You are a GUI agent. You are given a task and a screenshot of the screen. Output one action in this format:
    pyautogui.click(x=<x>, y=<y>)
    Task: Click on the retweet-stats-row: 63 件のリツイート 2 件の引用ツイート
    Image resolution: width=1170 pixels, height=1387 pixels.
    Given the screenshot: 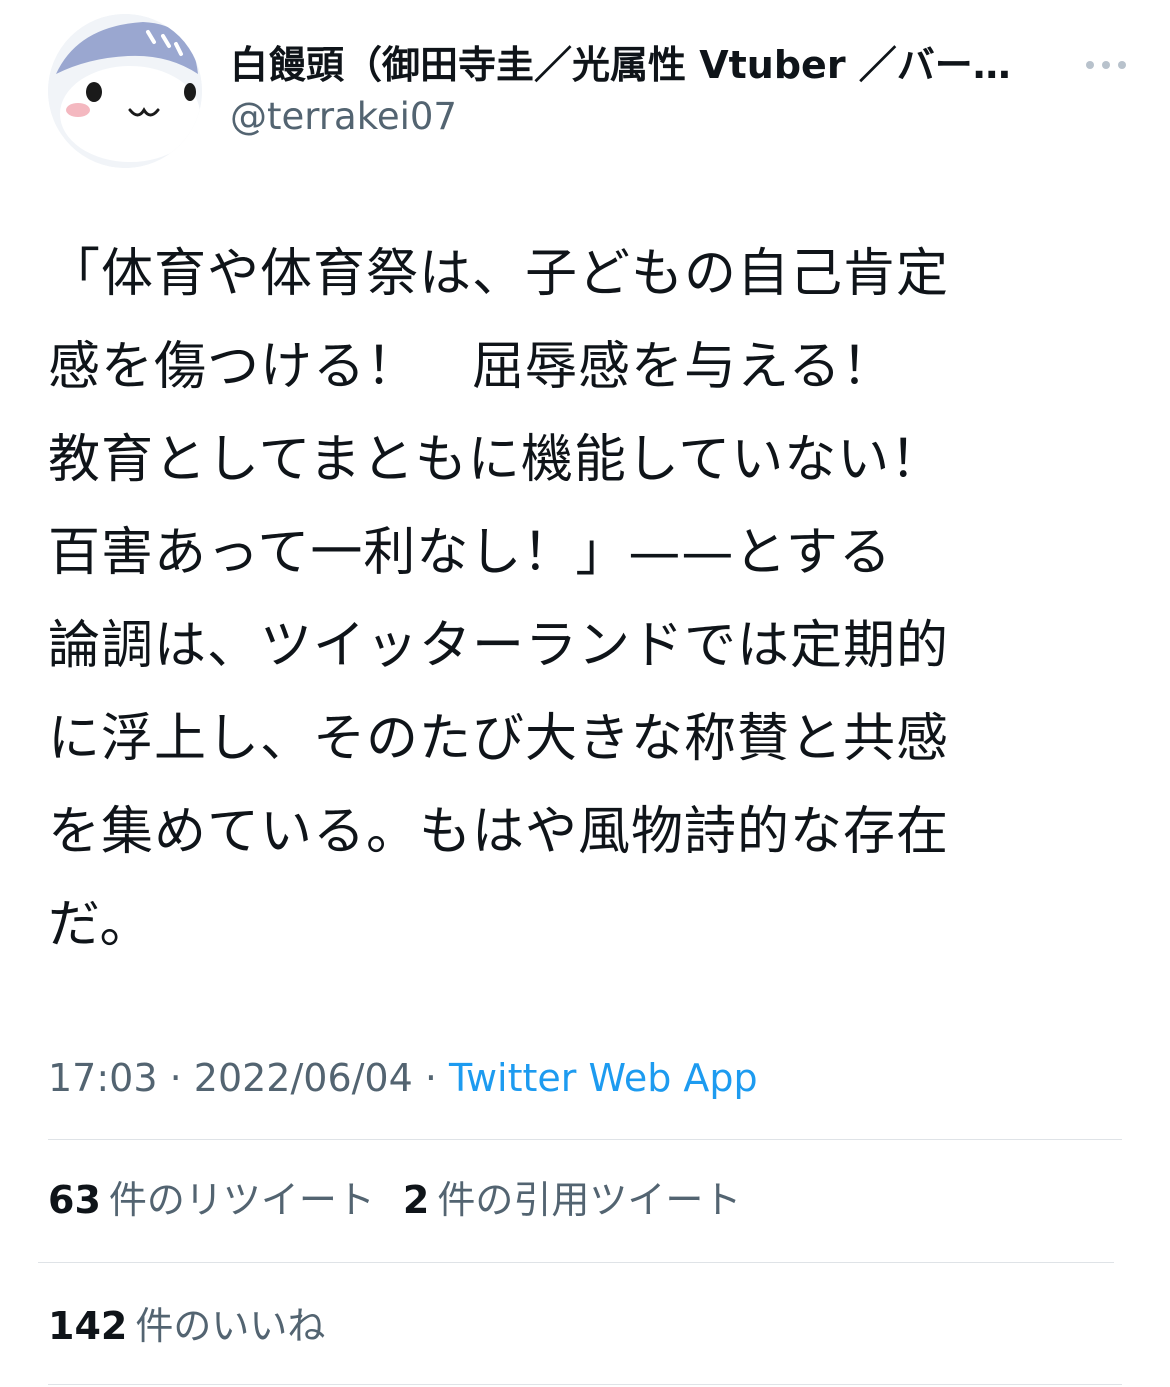 What is the action you would take?
    pyautogui.click(x=408, y=1200)
    